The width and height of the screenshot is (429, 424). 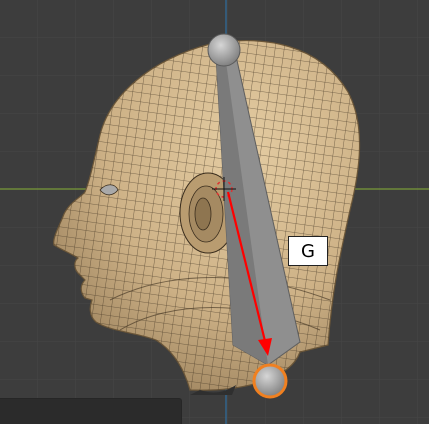 I want to click on bone-head-joint, so click(x=224, y=50).